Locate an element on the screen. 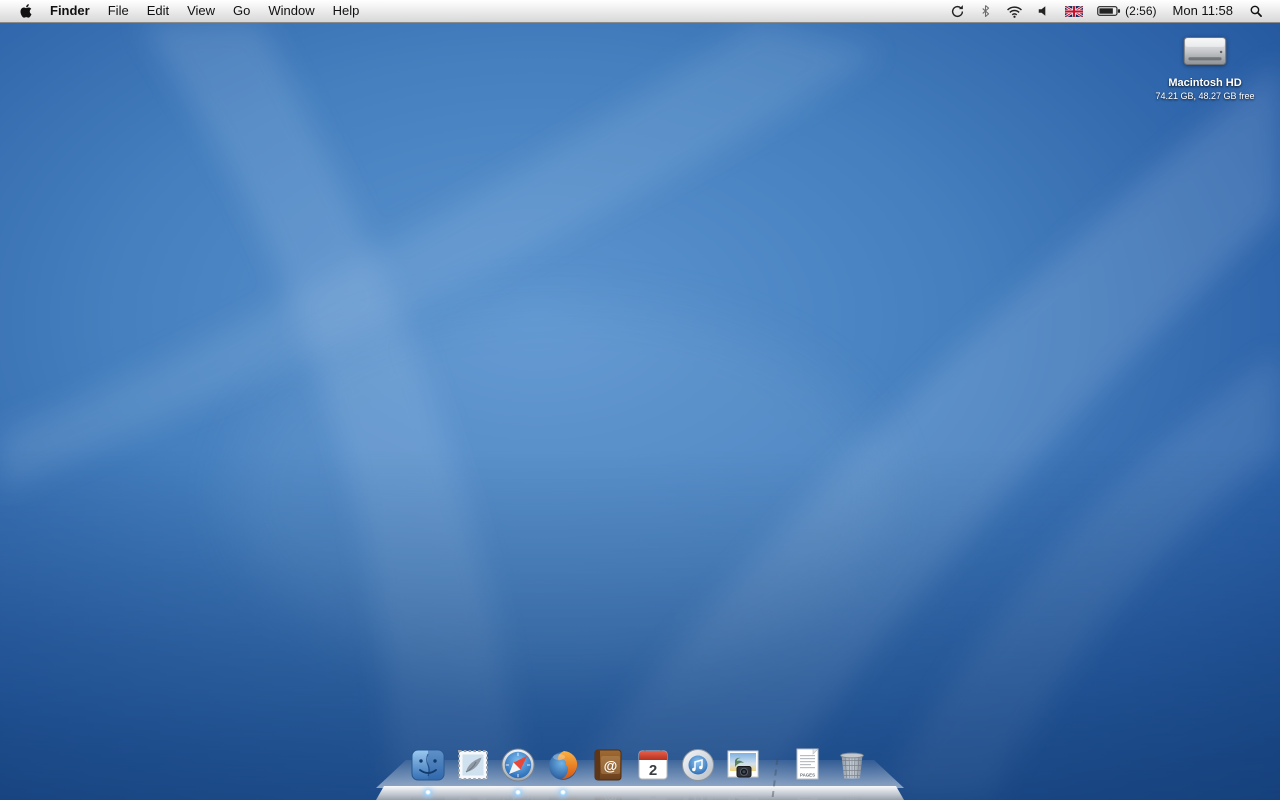 The width and height of the screenshot is (1280, 800). menu-bar-left: Finder File Edit View Go Window Help is located at coordinates (184, 11).